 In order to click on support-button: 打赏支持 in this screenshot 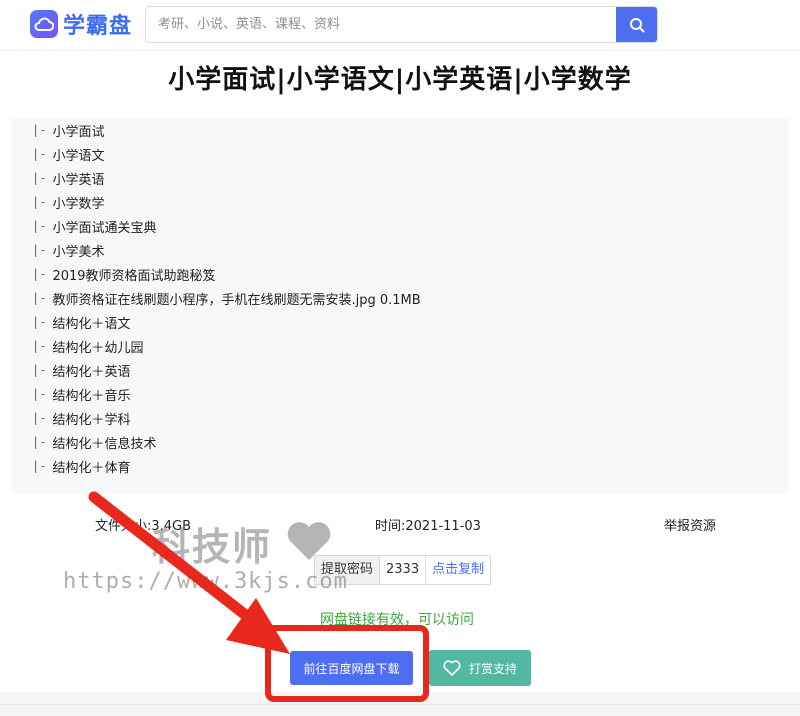, I will do `click(480, 668)`.